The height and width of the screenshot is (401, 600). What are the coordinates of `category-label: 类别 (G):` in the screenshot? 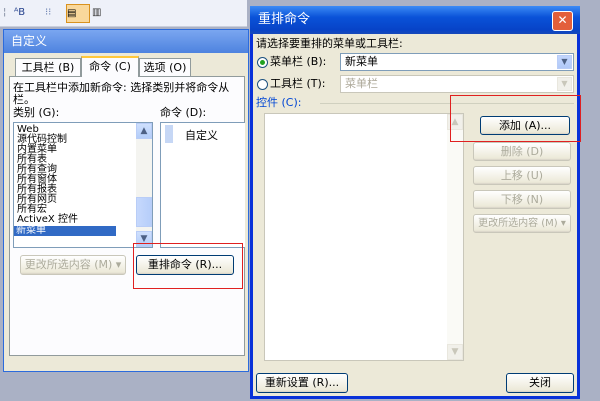 It's located at (36, 112).